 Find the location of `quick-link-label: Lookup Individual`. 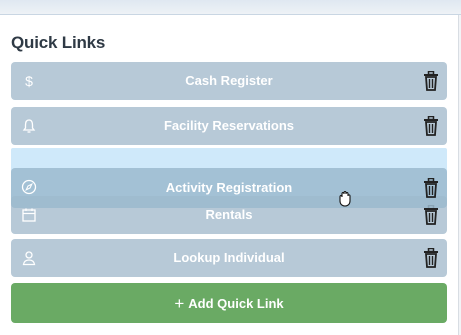

quick-link-label: Lookup Individual is located at coordinates (229, 257).